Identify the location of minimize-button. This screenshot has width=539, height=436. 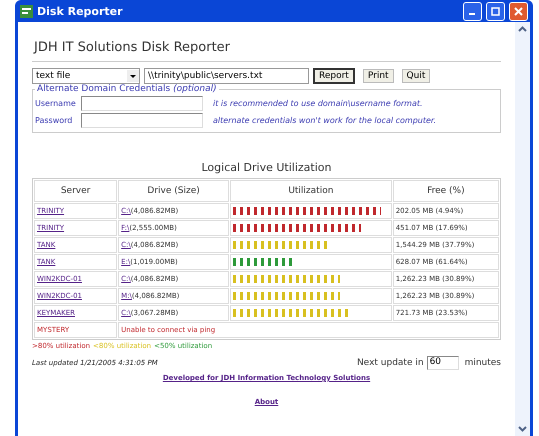
(472, 11).